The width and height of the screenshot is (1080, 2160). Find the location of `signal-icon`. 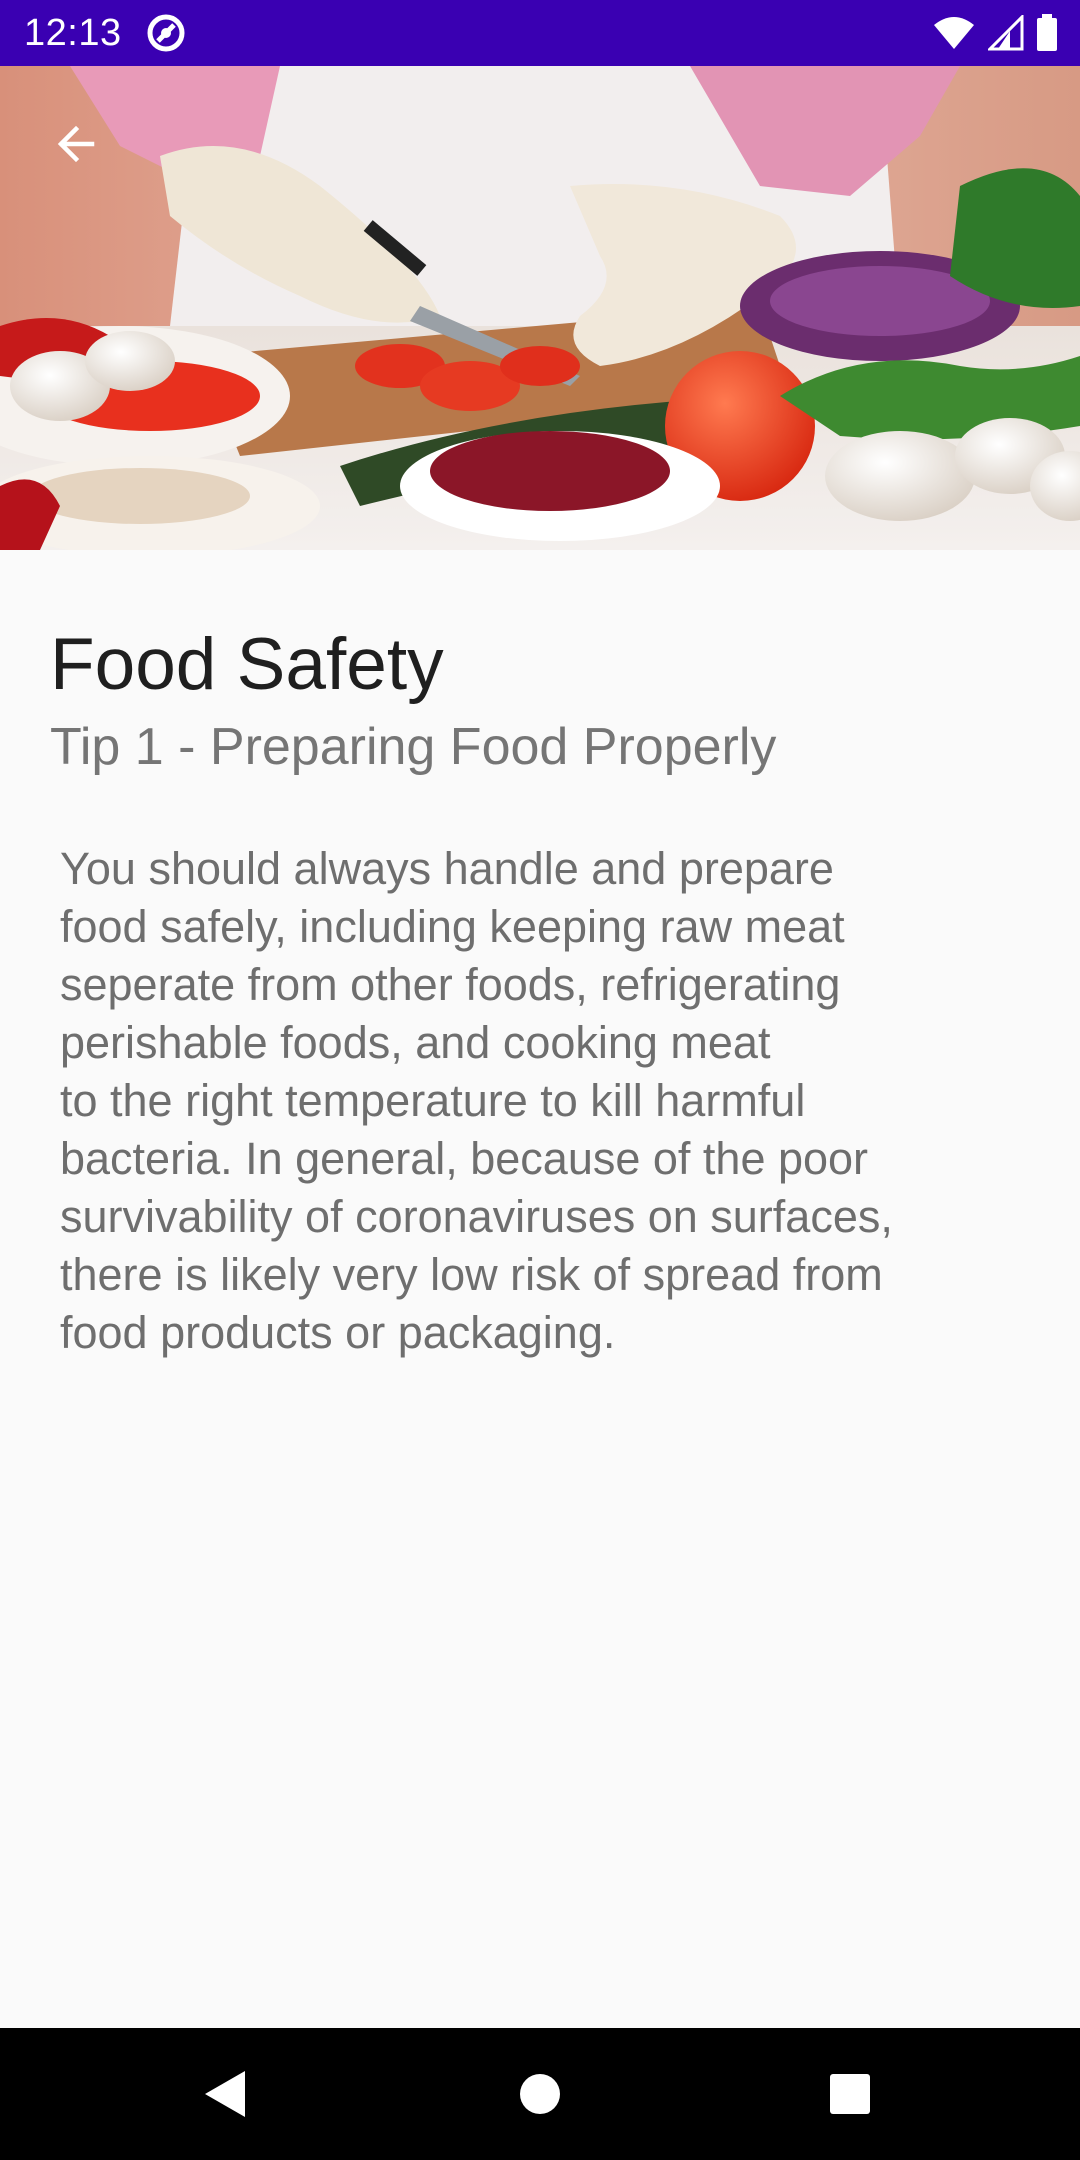

signal-icon is located at coordinates (1006, 33).